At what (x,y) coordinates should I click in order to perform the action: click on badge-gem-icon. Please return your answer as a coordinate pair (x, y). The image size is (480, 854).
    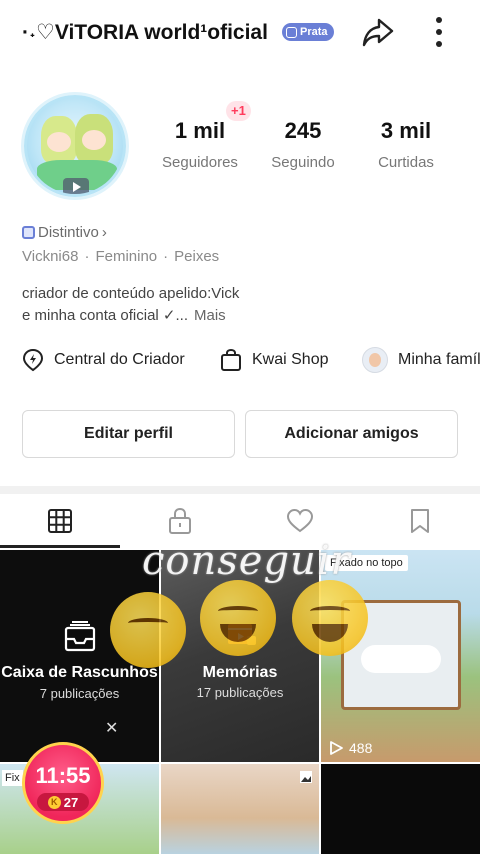
    Looking at the image, I should click on (291, 32).